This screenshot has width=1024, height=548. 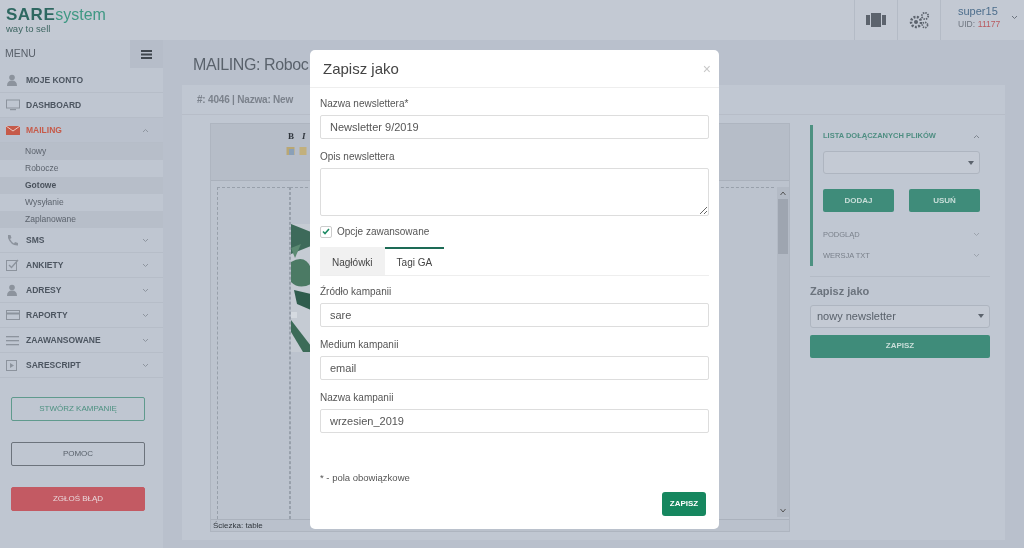 I want to click on input-field: sare, so click(x=514, y=315).